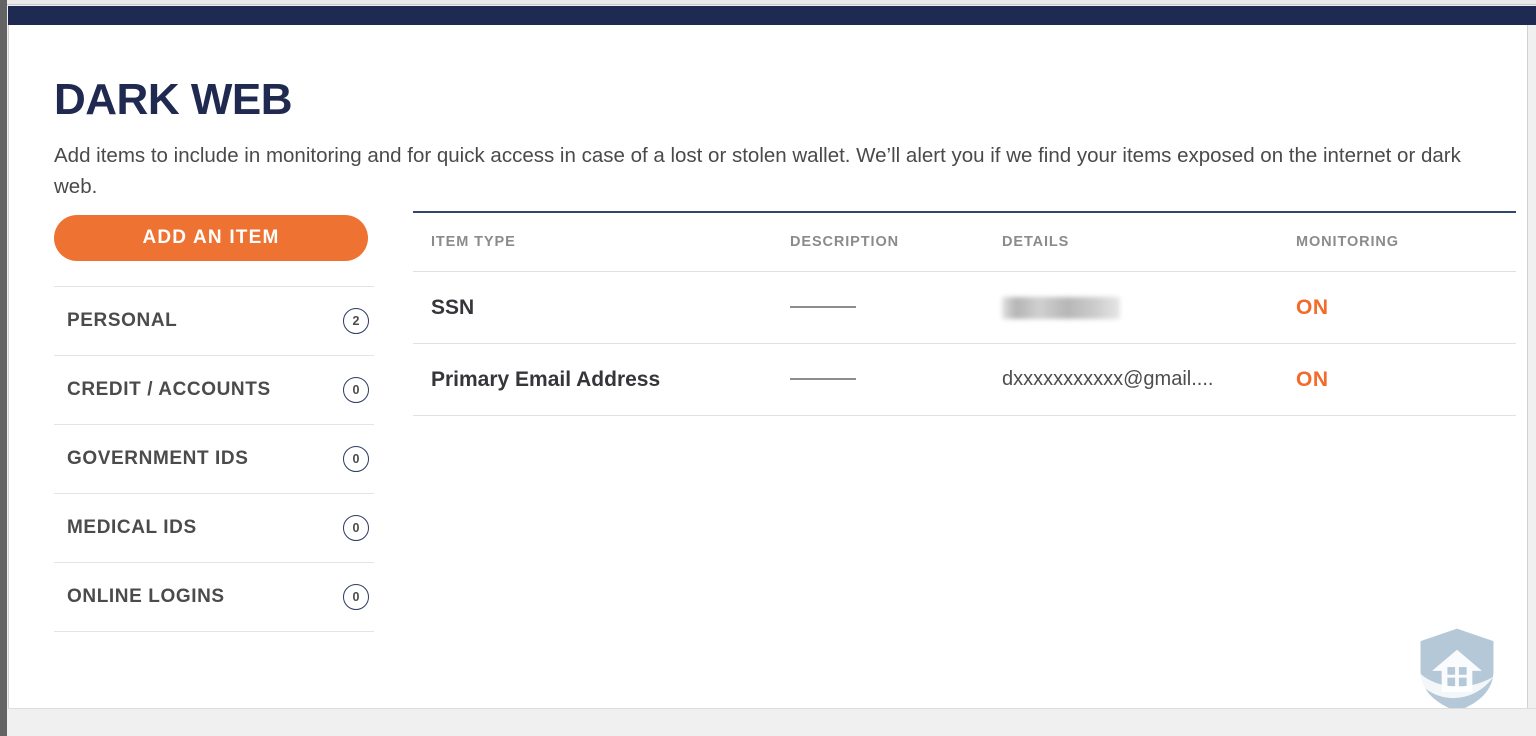 This screenshot has width=1536, height=736. What do you see at coordinates (473, 242) in the screenshot?
I see `column-header-item-type: ITEM TYPE` at bounding box center [473, 242].